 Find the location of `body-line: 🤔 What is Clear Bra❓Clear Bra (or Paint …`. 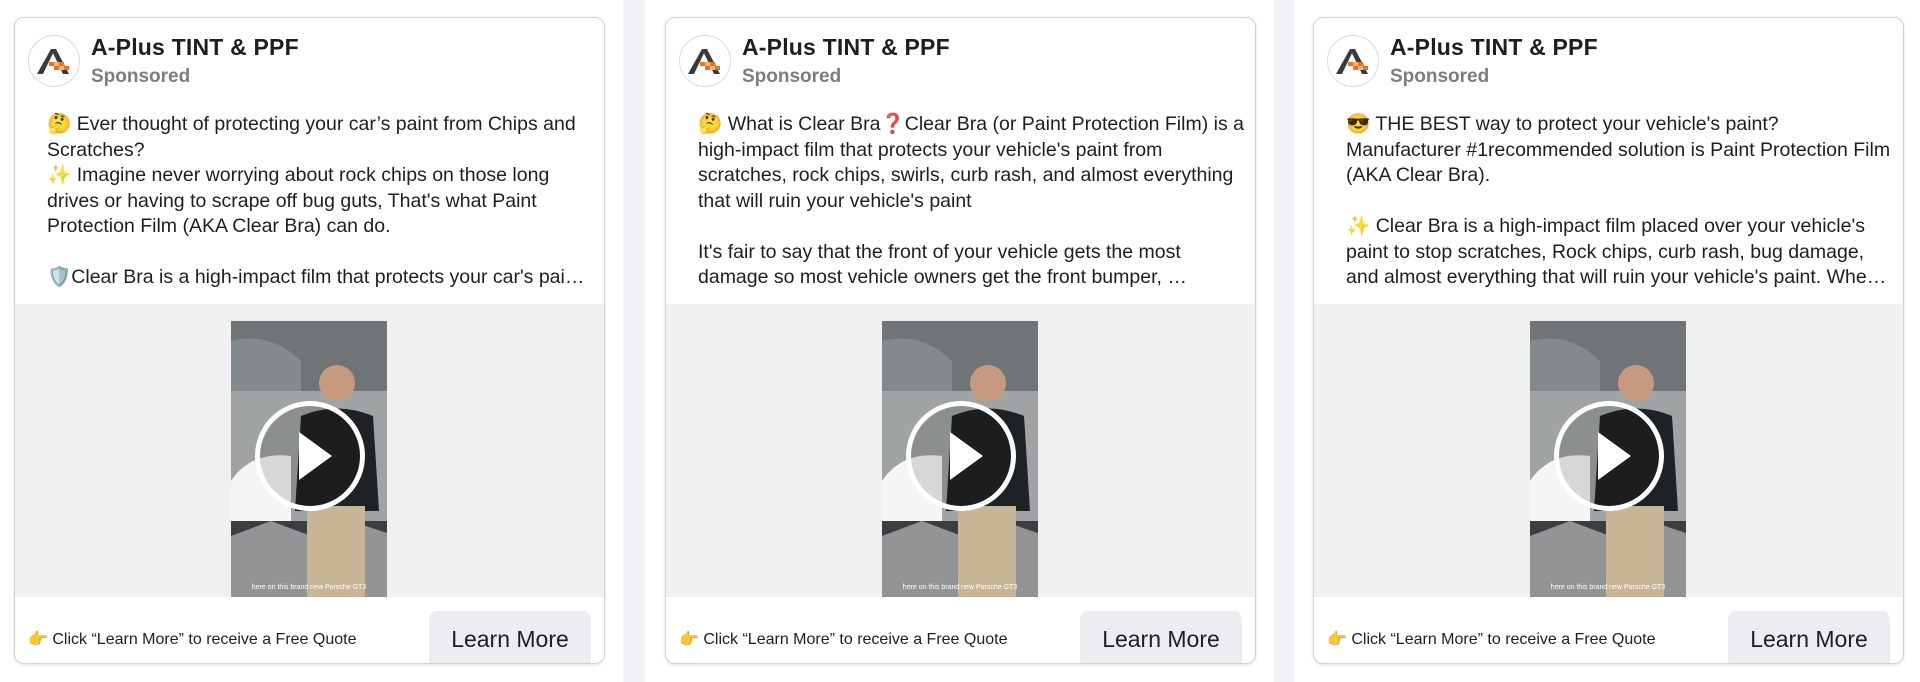

body-line: 🤔 What is Clear Bra❓Clear Bra (or Paint … is located at coordinates (971, 162).